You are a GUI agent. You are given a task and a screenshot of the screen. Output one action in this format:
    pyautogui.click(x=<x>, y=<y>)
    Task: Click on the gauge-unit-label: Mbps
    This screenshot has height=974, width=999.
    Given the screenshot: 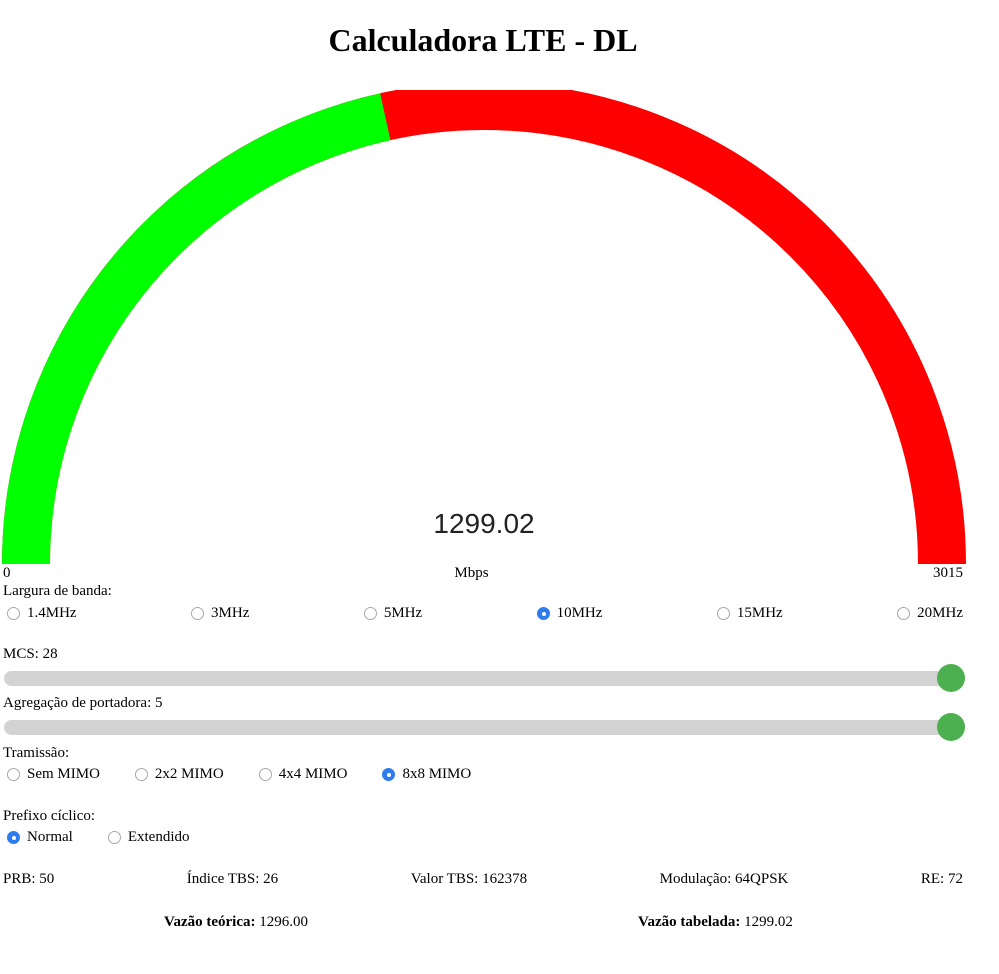 What is the action you would take?
    pyautogui.click(x=471, y=573)
    